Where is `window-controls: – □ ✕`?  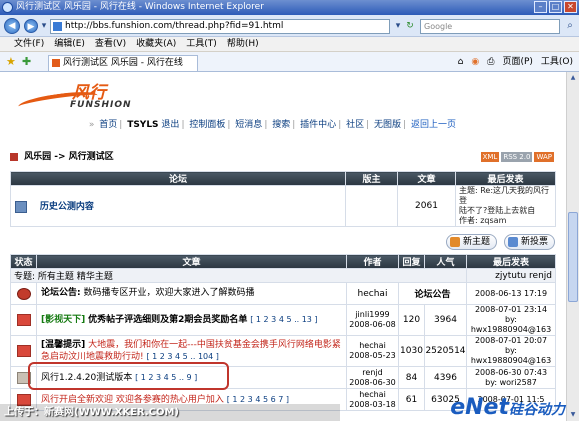
window-controls: – □ ✕ is located at coordinates (555, 7).